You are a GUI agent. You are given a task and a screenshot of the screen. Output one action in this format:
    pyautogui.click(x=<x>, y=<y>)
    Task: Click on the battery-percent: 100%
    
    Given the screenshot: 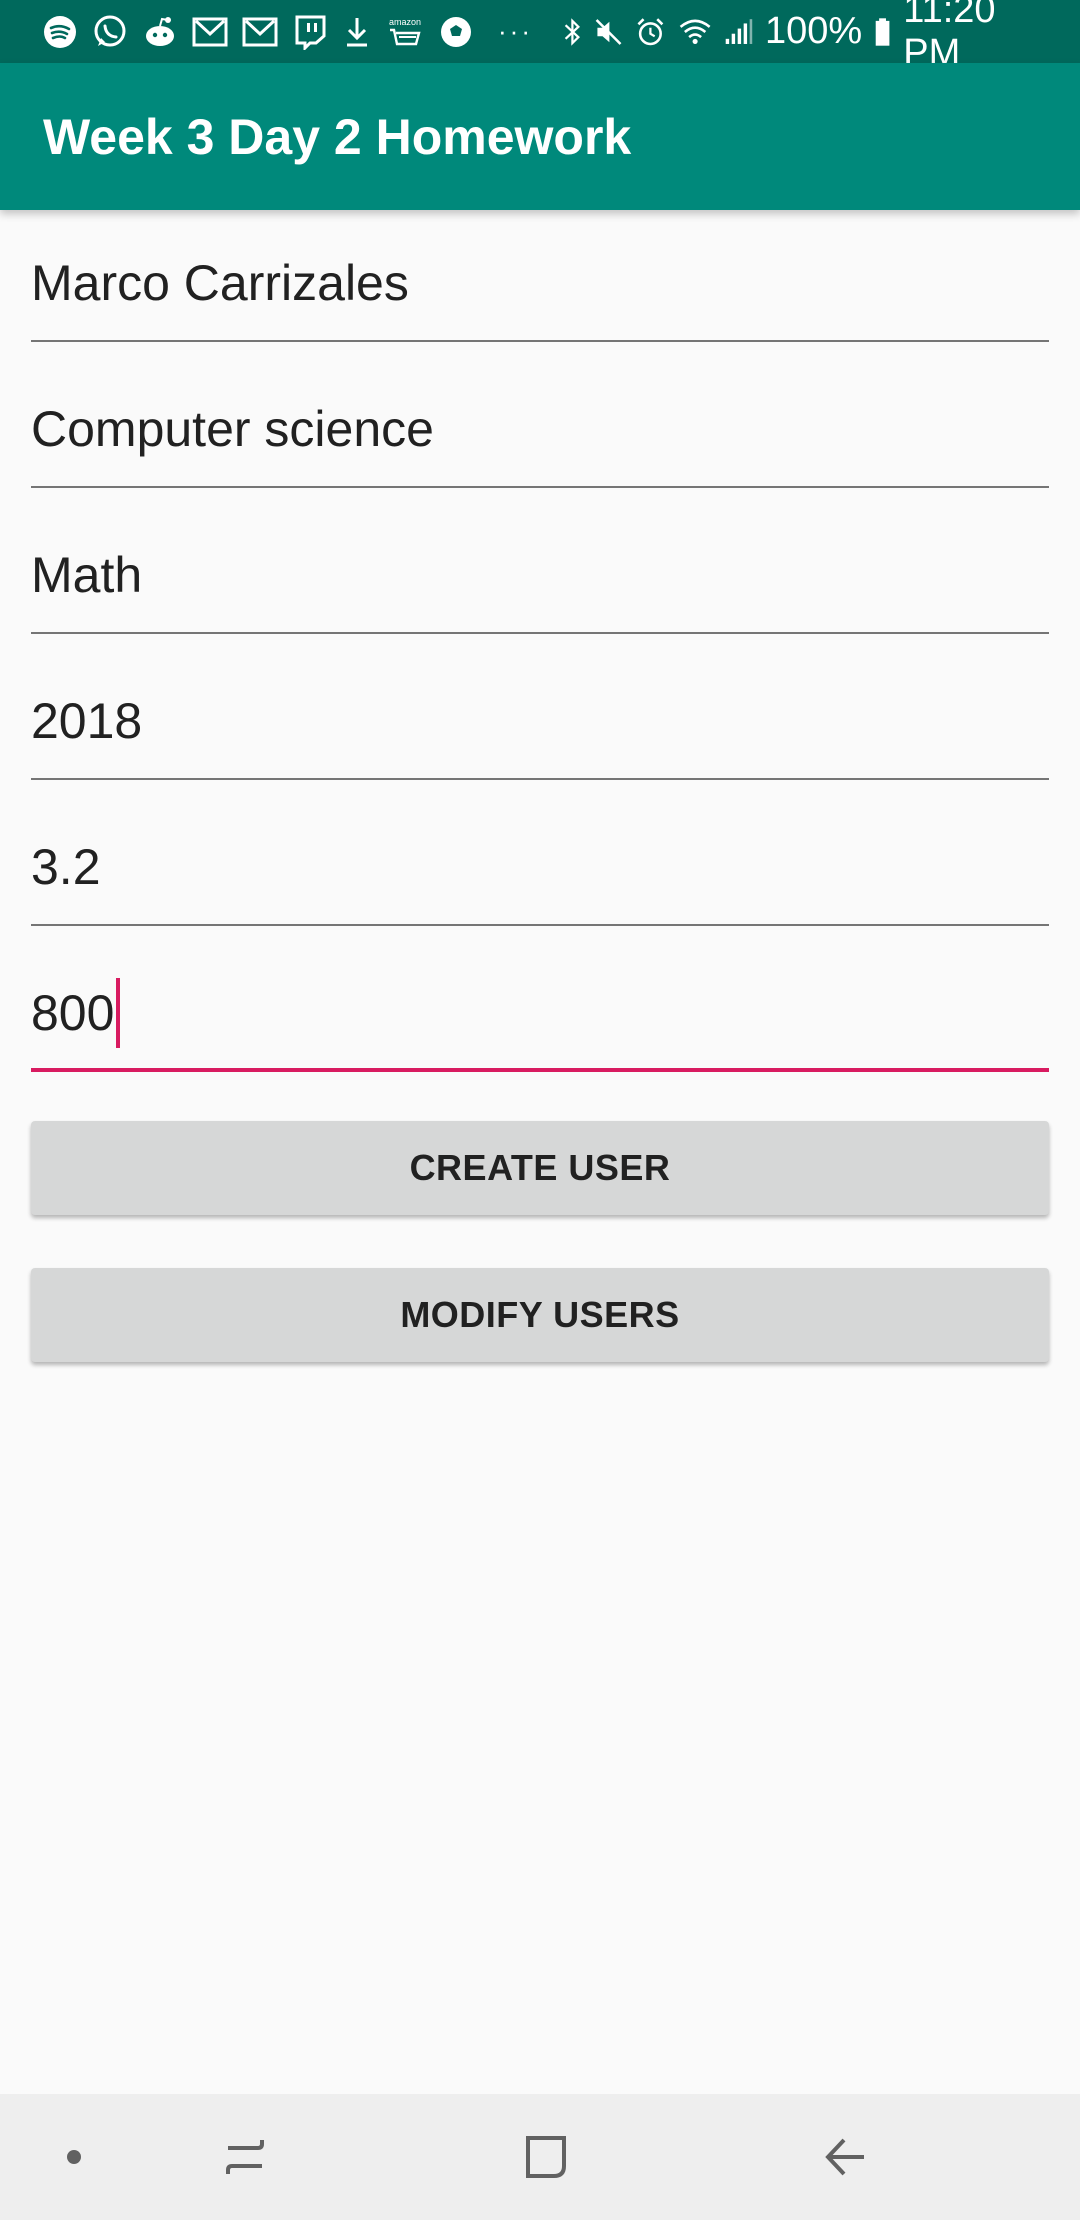 What is the action you would take?
    pyautogui.click(x=813, y=31)
    